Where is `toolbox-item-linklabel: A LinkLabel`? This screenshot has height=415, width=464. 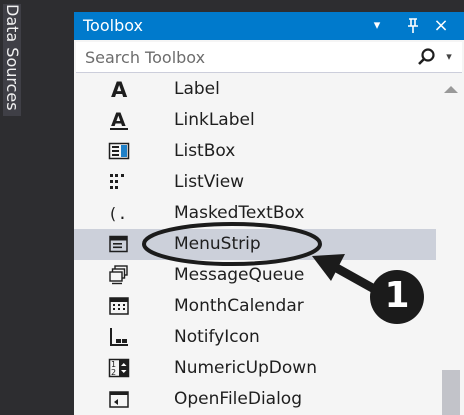
toolbox-item-linklabel: A LinkLabel is located at coordinates (255, 120).